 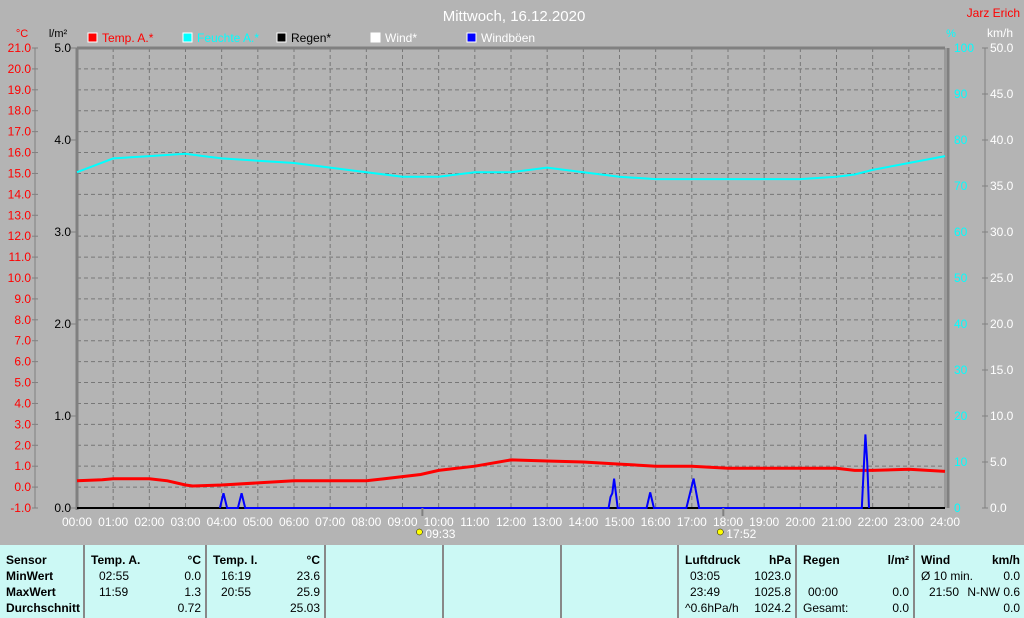 What do you see at coordinates (720, 532) in the screenshot?
I see `sunset-icon` at bounding box center [720, 532].